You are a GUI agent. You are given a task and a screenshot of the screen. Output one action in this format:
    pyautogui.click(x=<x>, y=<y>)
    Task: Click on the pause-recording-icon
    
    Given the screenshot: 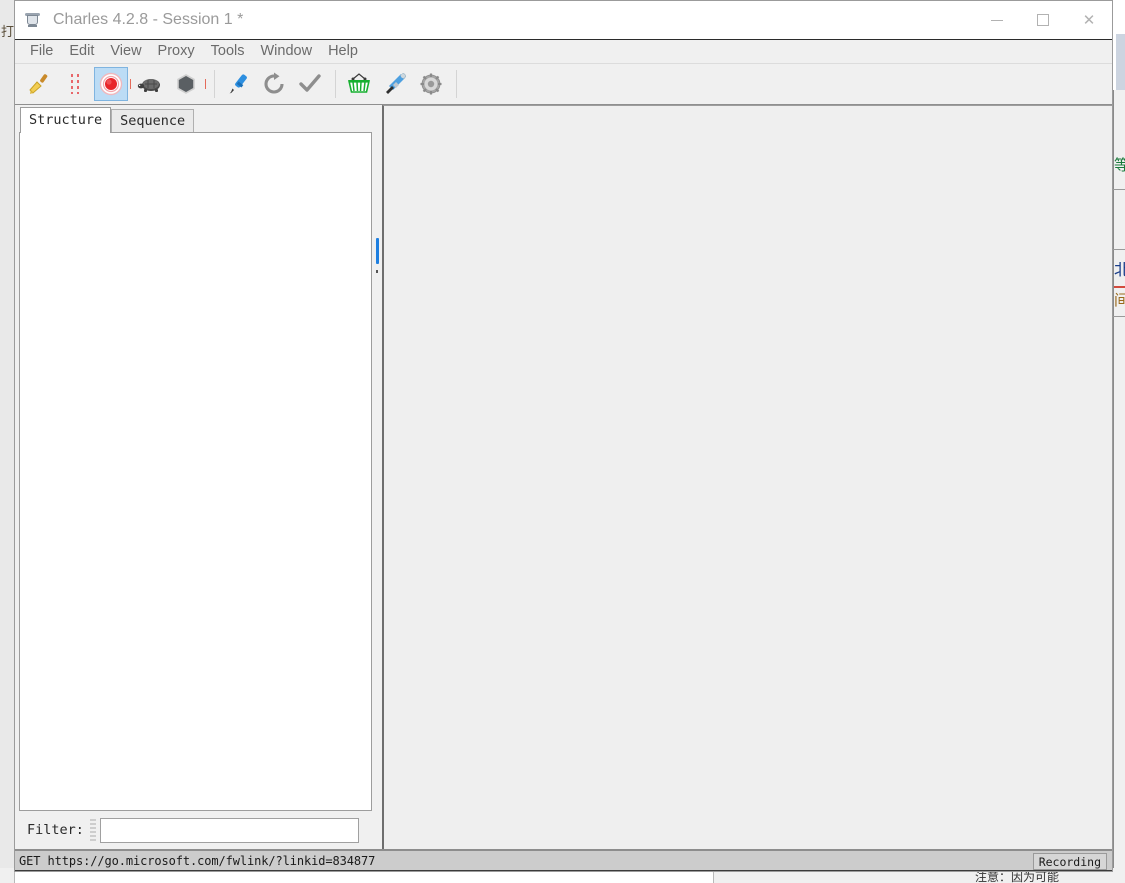 What is the action you would take?
    pyautogui.click(x=75, y=84)
    